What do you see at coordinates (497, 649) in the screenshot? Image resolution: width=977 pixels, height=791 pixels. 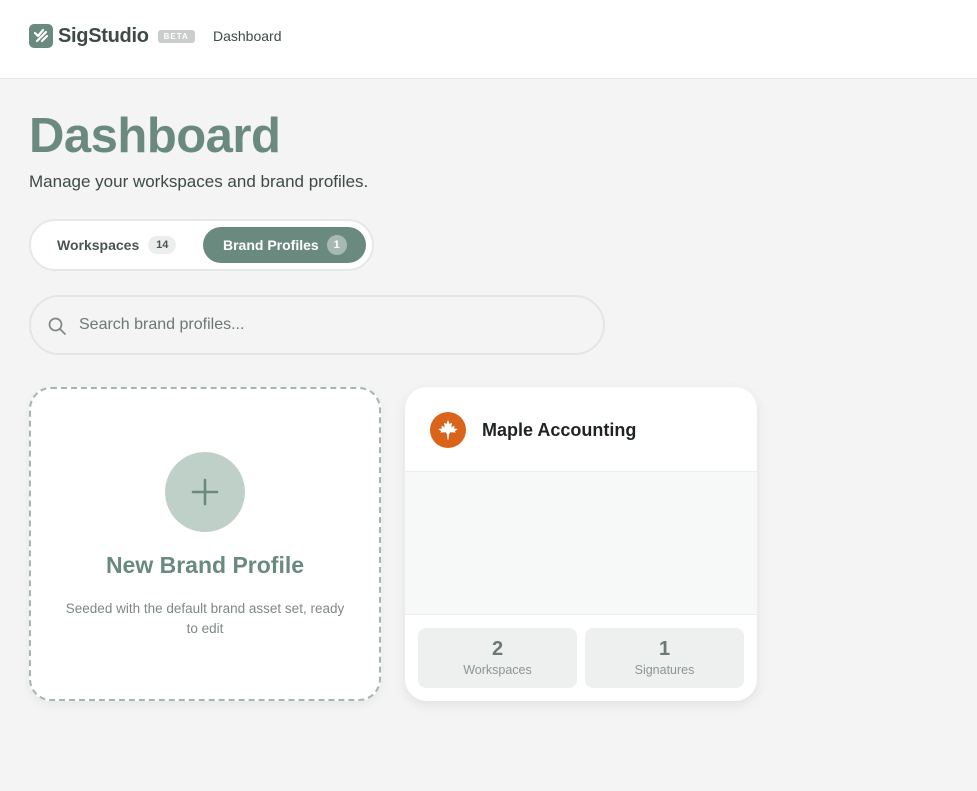 I see `stat-value: 2` at bounding box center [497, 649].